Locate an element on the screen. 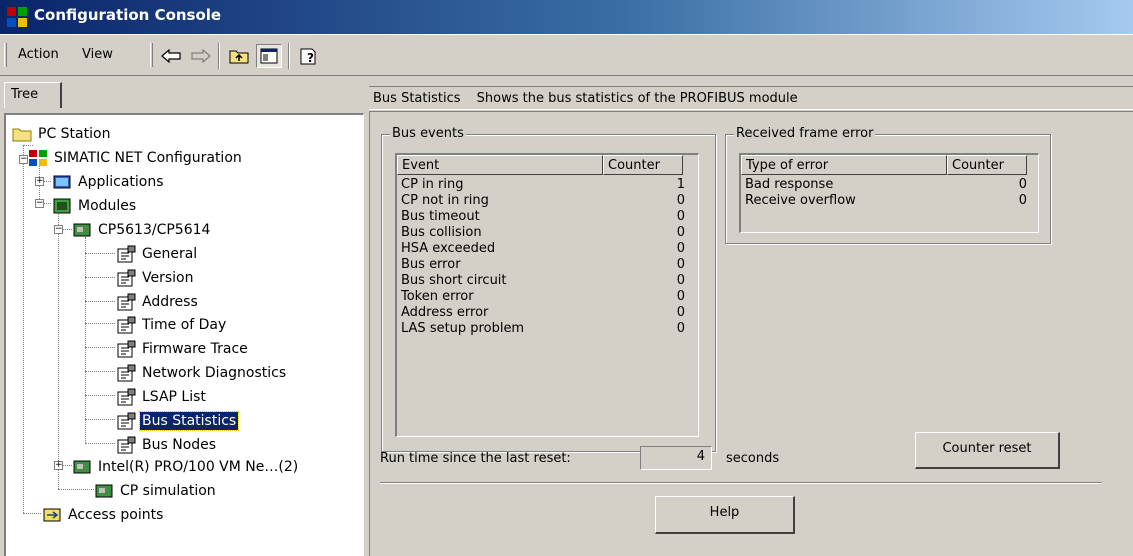 The width and height of the screenshot is (1133, 556). back-arrow-icon is located at coordinates (171, 56).